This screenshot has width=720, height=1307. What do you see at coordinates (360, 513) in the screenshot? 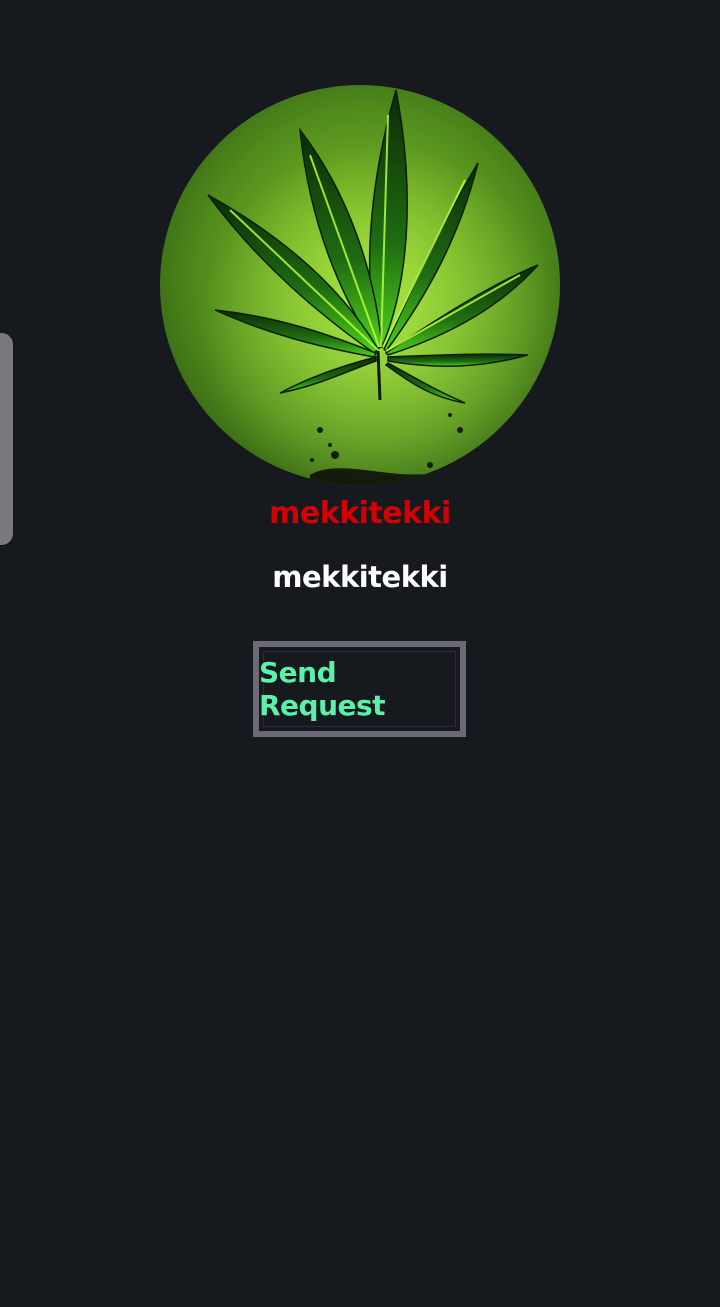
I see `profile-display-name: mekkitekki` at bounding box center [360, 513].